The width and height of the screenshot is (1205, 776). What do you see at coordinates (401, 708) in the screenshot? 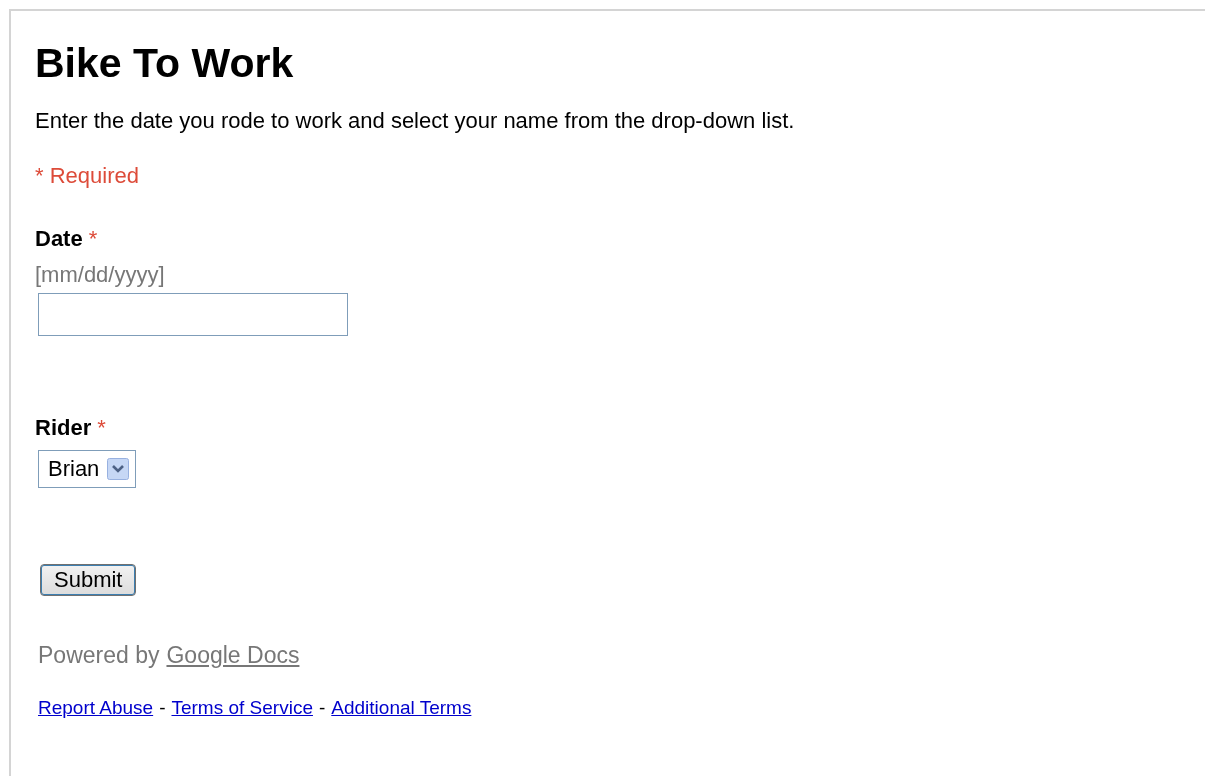
I see `footer-link: Additional Terms` at bounding box center [401, 708].